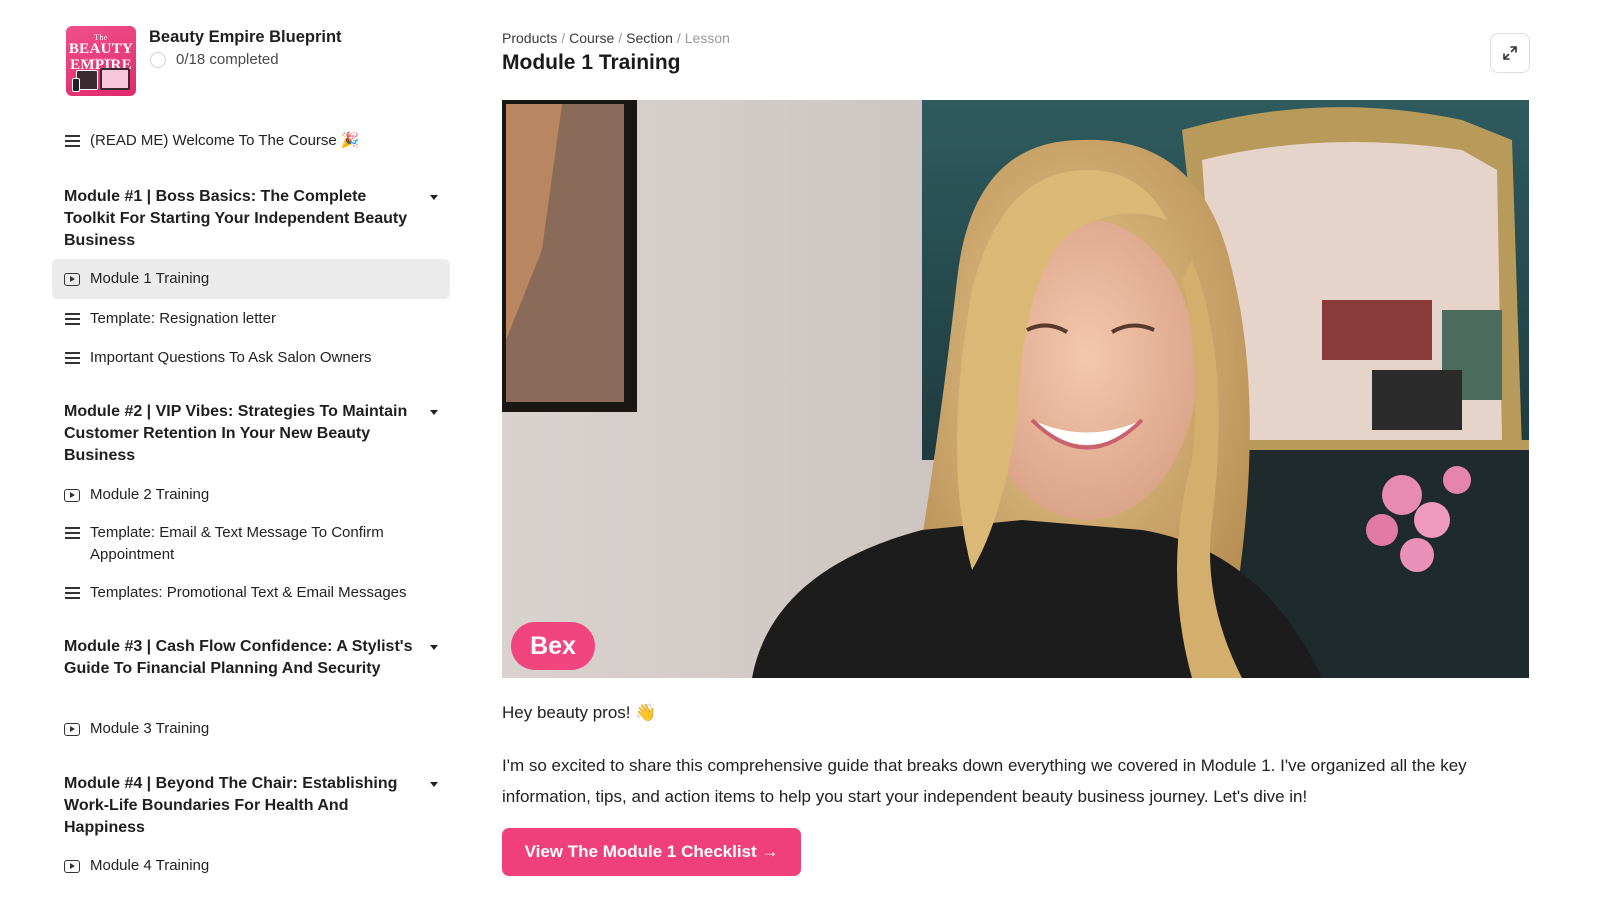 The height and width of the screenshot is (900, 1600). I want to click on progress-ring-icon, so click(158, 59).